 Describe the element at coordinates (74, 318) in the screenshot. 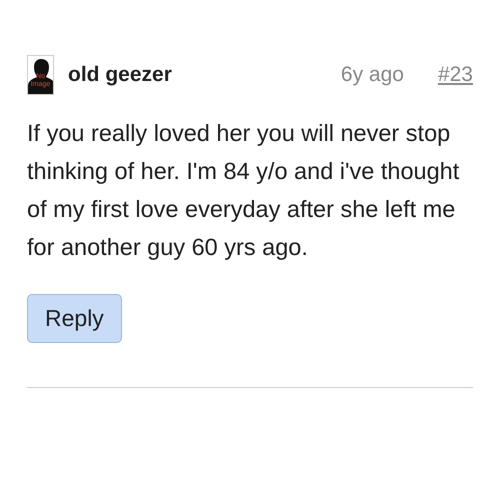

I see `reply-button: Reply` at that location.